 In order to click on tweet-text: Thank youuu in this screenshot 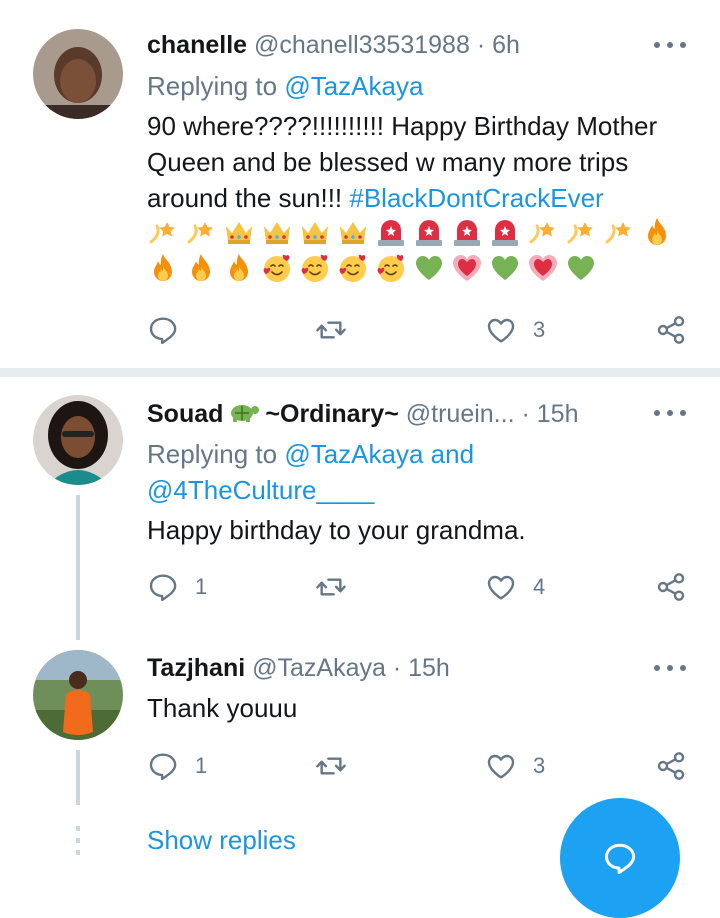, I will do `click(222, 708)`.